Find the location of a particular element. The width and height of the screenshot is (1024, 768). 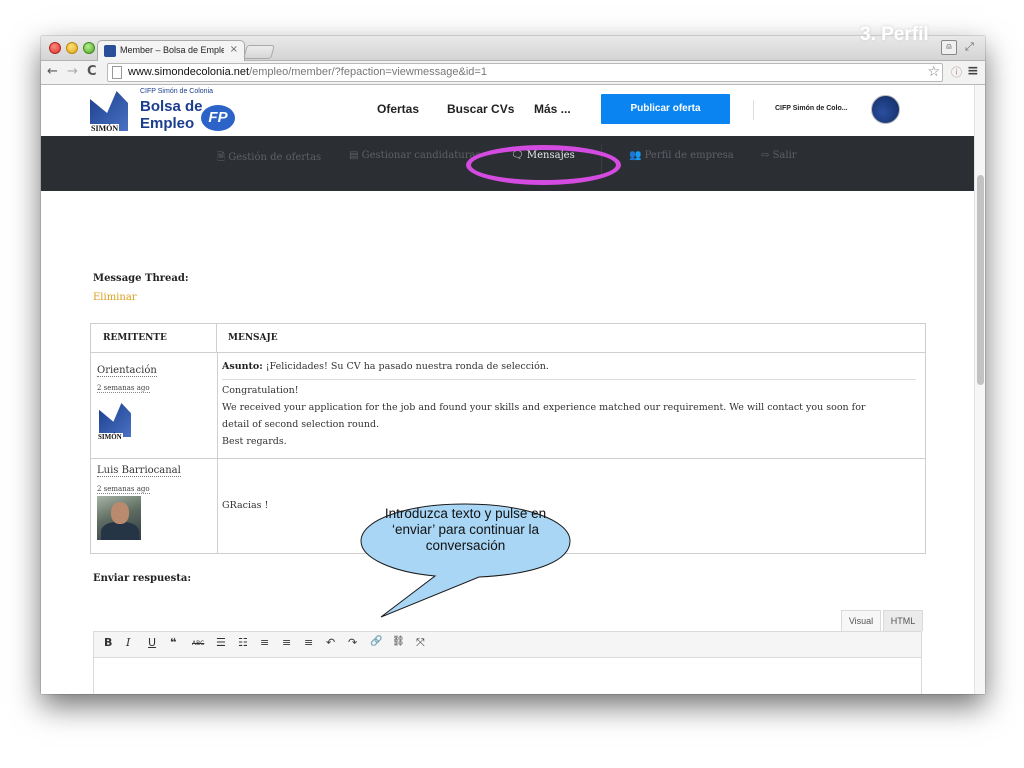

sender-avatar: SIMÓN is located at coordinates (119, 423).